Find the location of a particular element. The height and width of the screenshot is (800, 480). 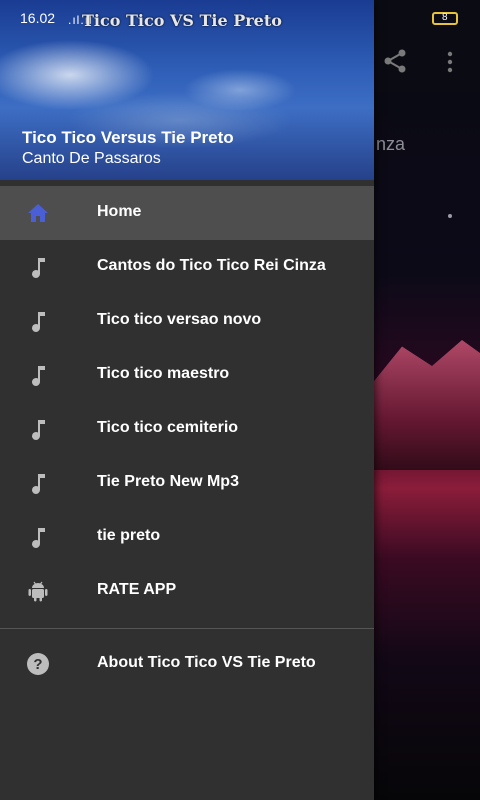

menu-item-label: tie preto is located at coordinates (129, 535).